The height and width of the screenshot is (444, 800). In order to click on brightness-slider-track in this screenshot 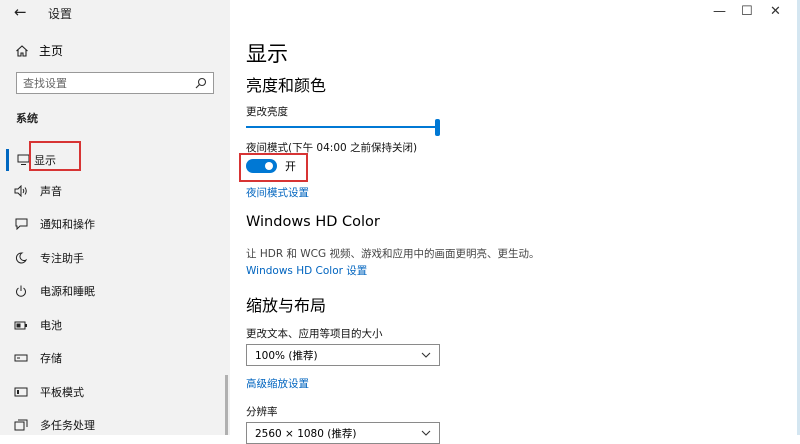, I will do `click(341, 127)`.